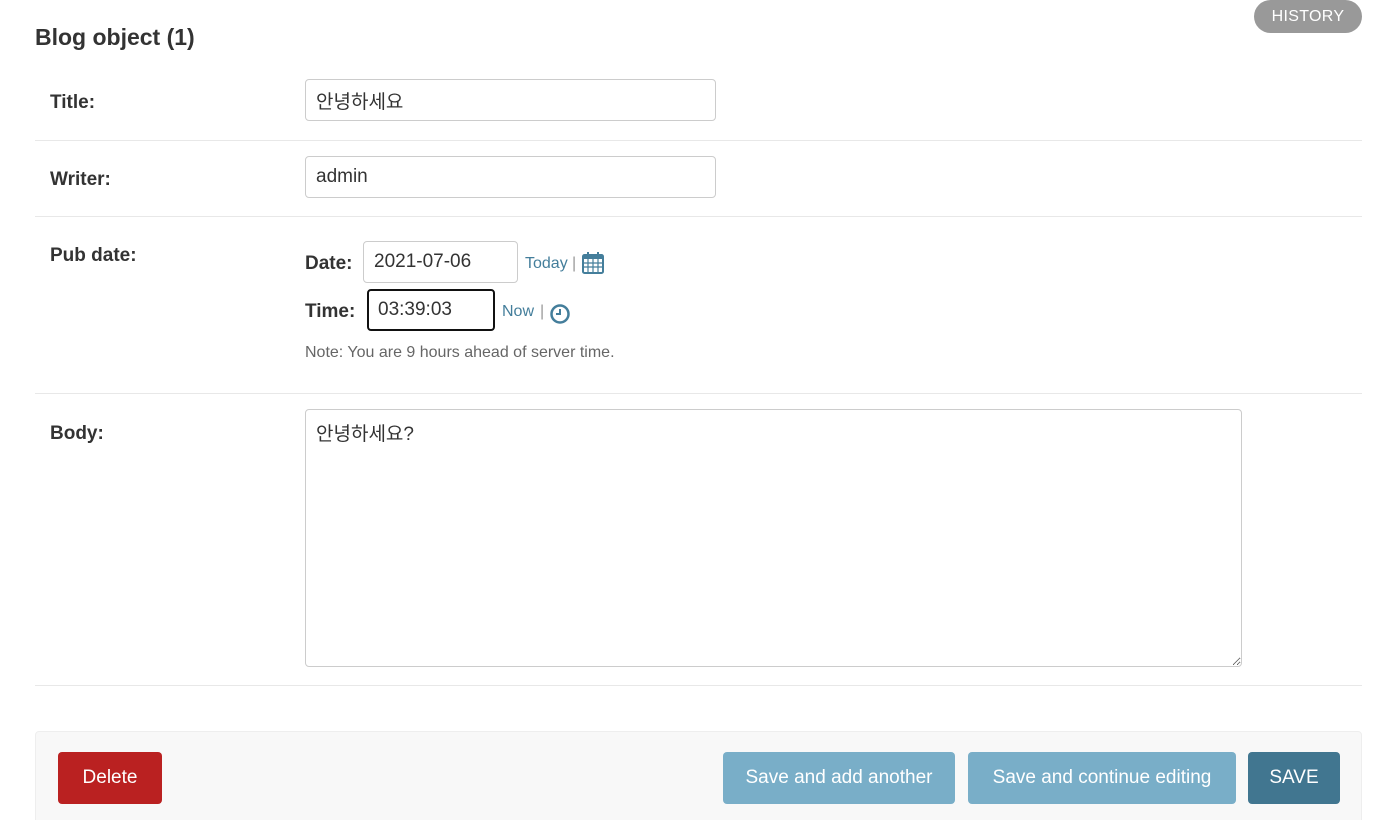 This screenshot has width=1386, height=820. Describe the element at coordinates (77, 433) in the screenshot. I see `body-label: Body:` at that location.